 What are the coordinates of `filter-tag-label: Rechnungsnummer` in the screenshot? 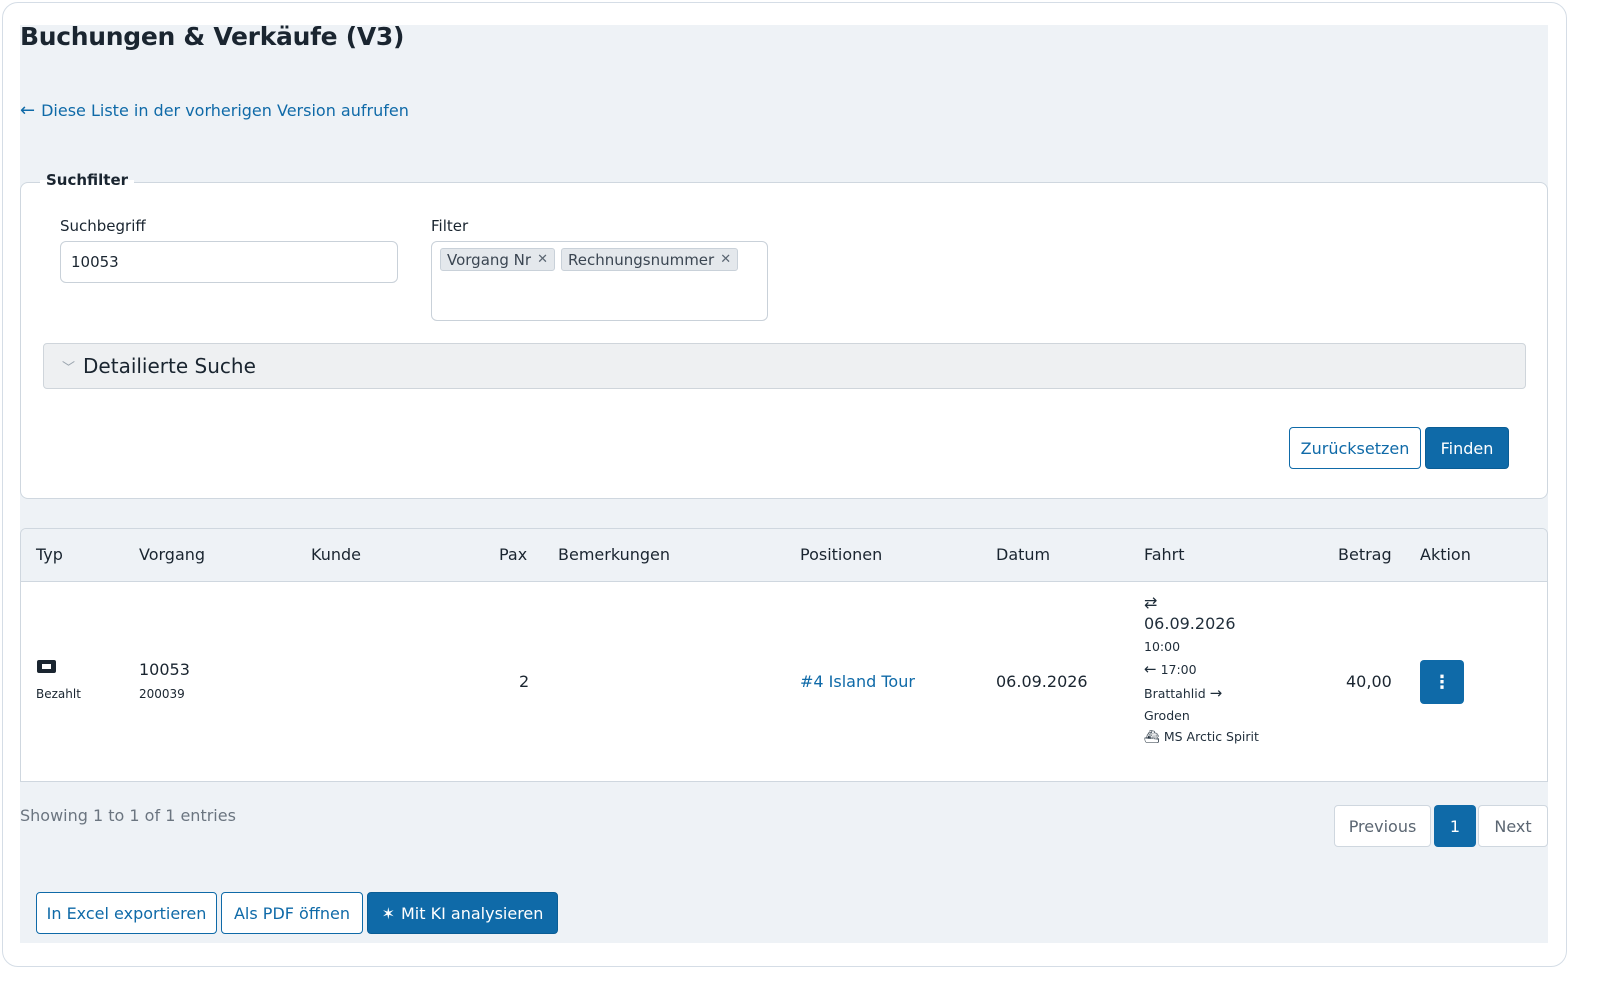 It's located at (641, 259).